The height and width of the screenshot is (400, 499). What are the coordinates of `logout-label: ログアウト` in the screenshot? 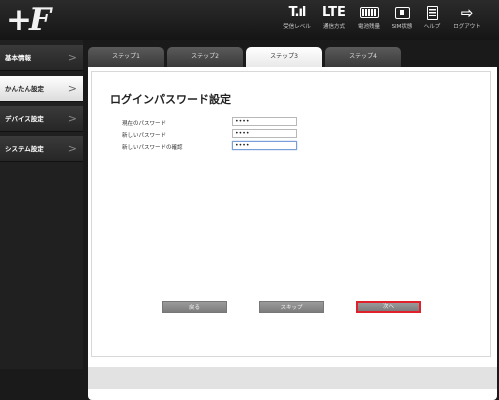 It's located at (467, 27).